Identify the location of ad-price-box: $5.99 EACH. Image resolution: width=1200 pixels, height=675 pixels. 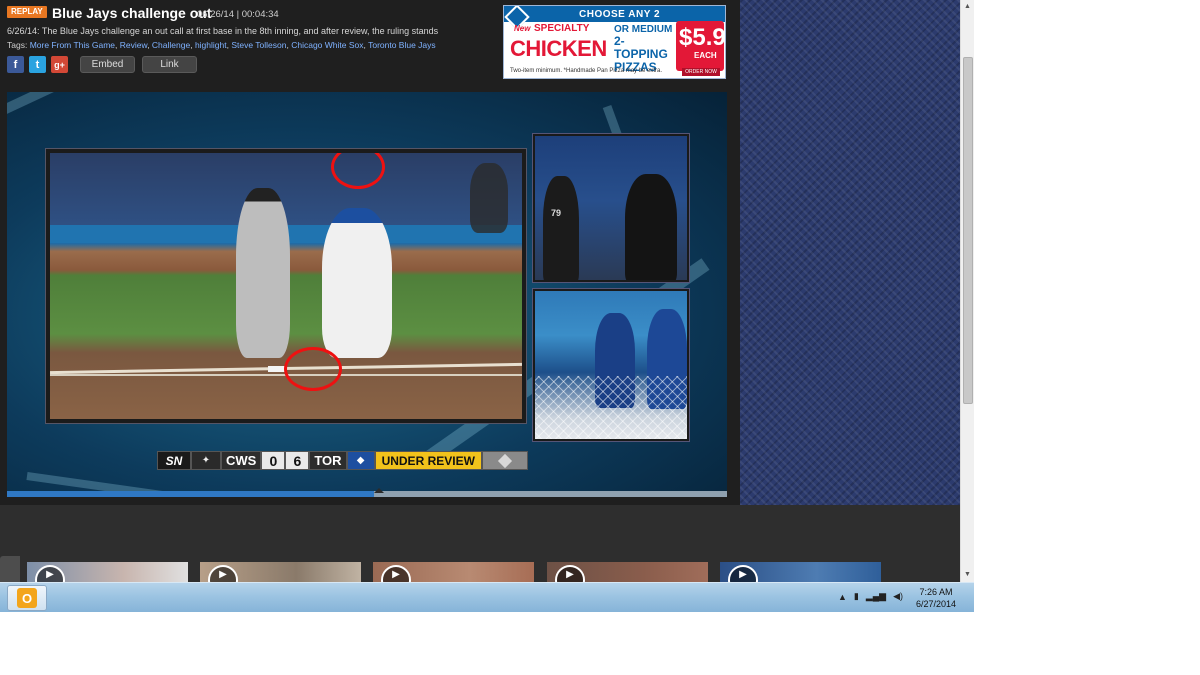
(701, 46).